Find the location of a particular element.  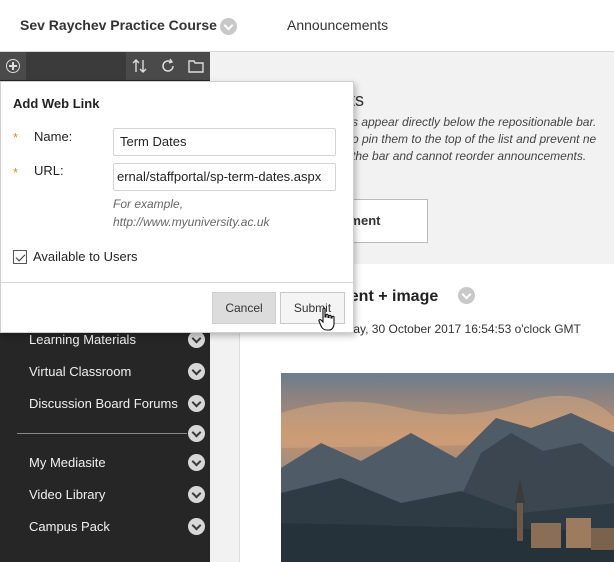

url-hint-line: For example, is located at coordinates (148, 204).